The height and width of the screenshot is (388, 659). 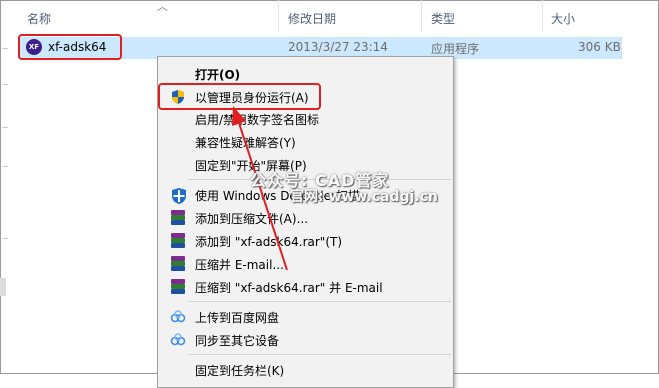 I want to click on column-header-modified: 修改日期, so click(x=312, y=18).